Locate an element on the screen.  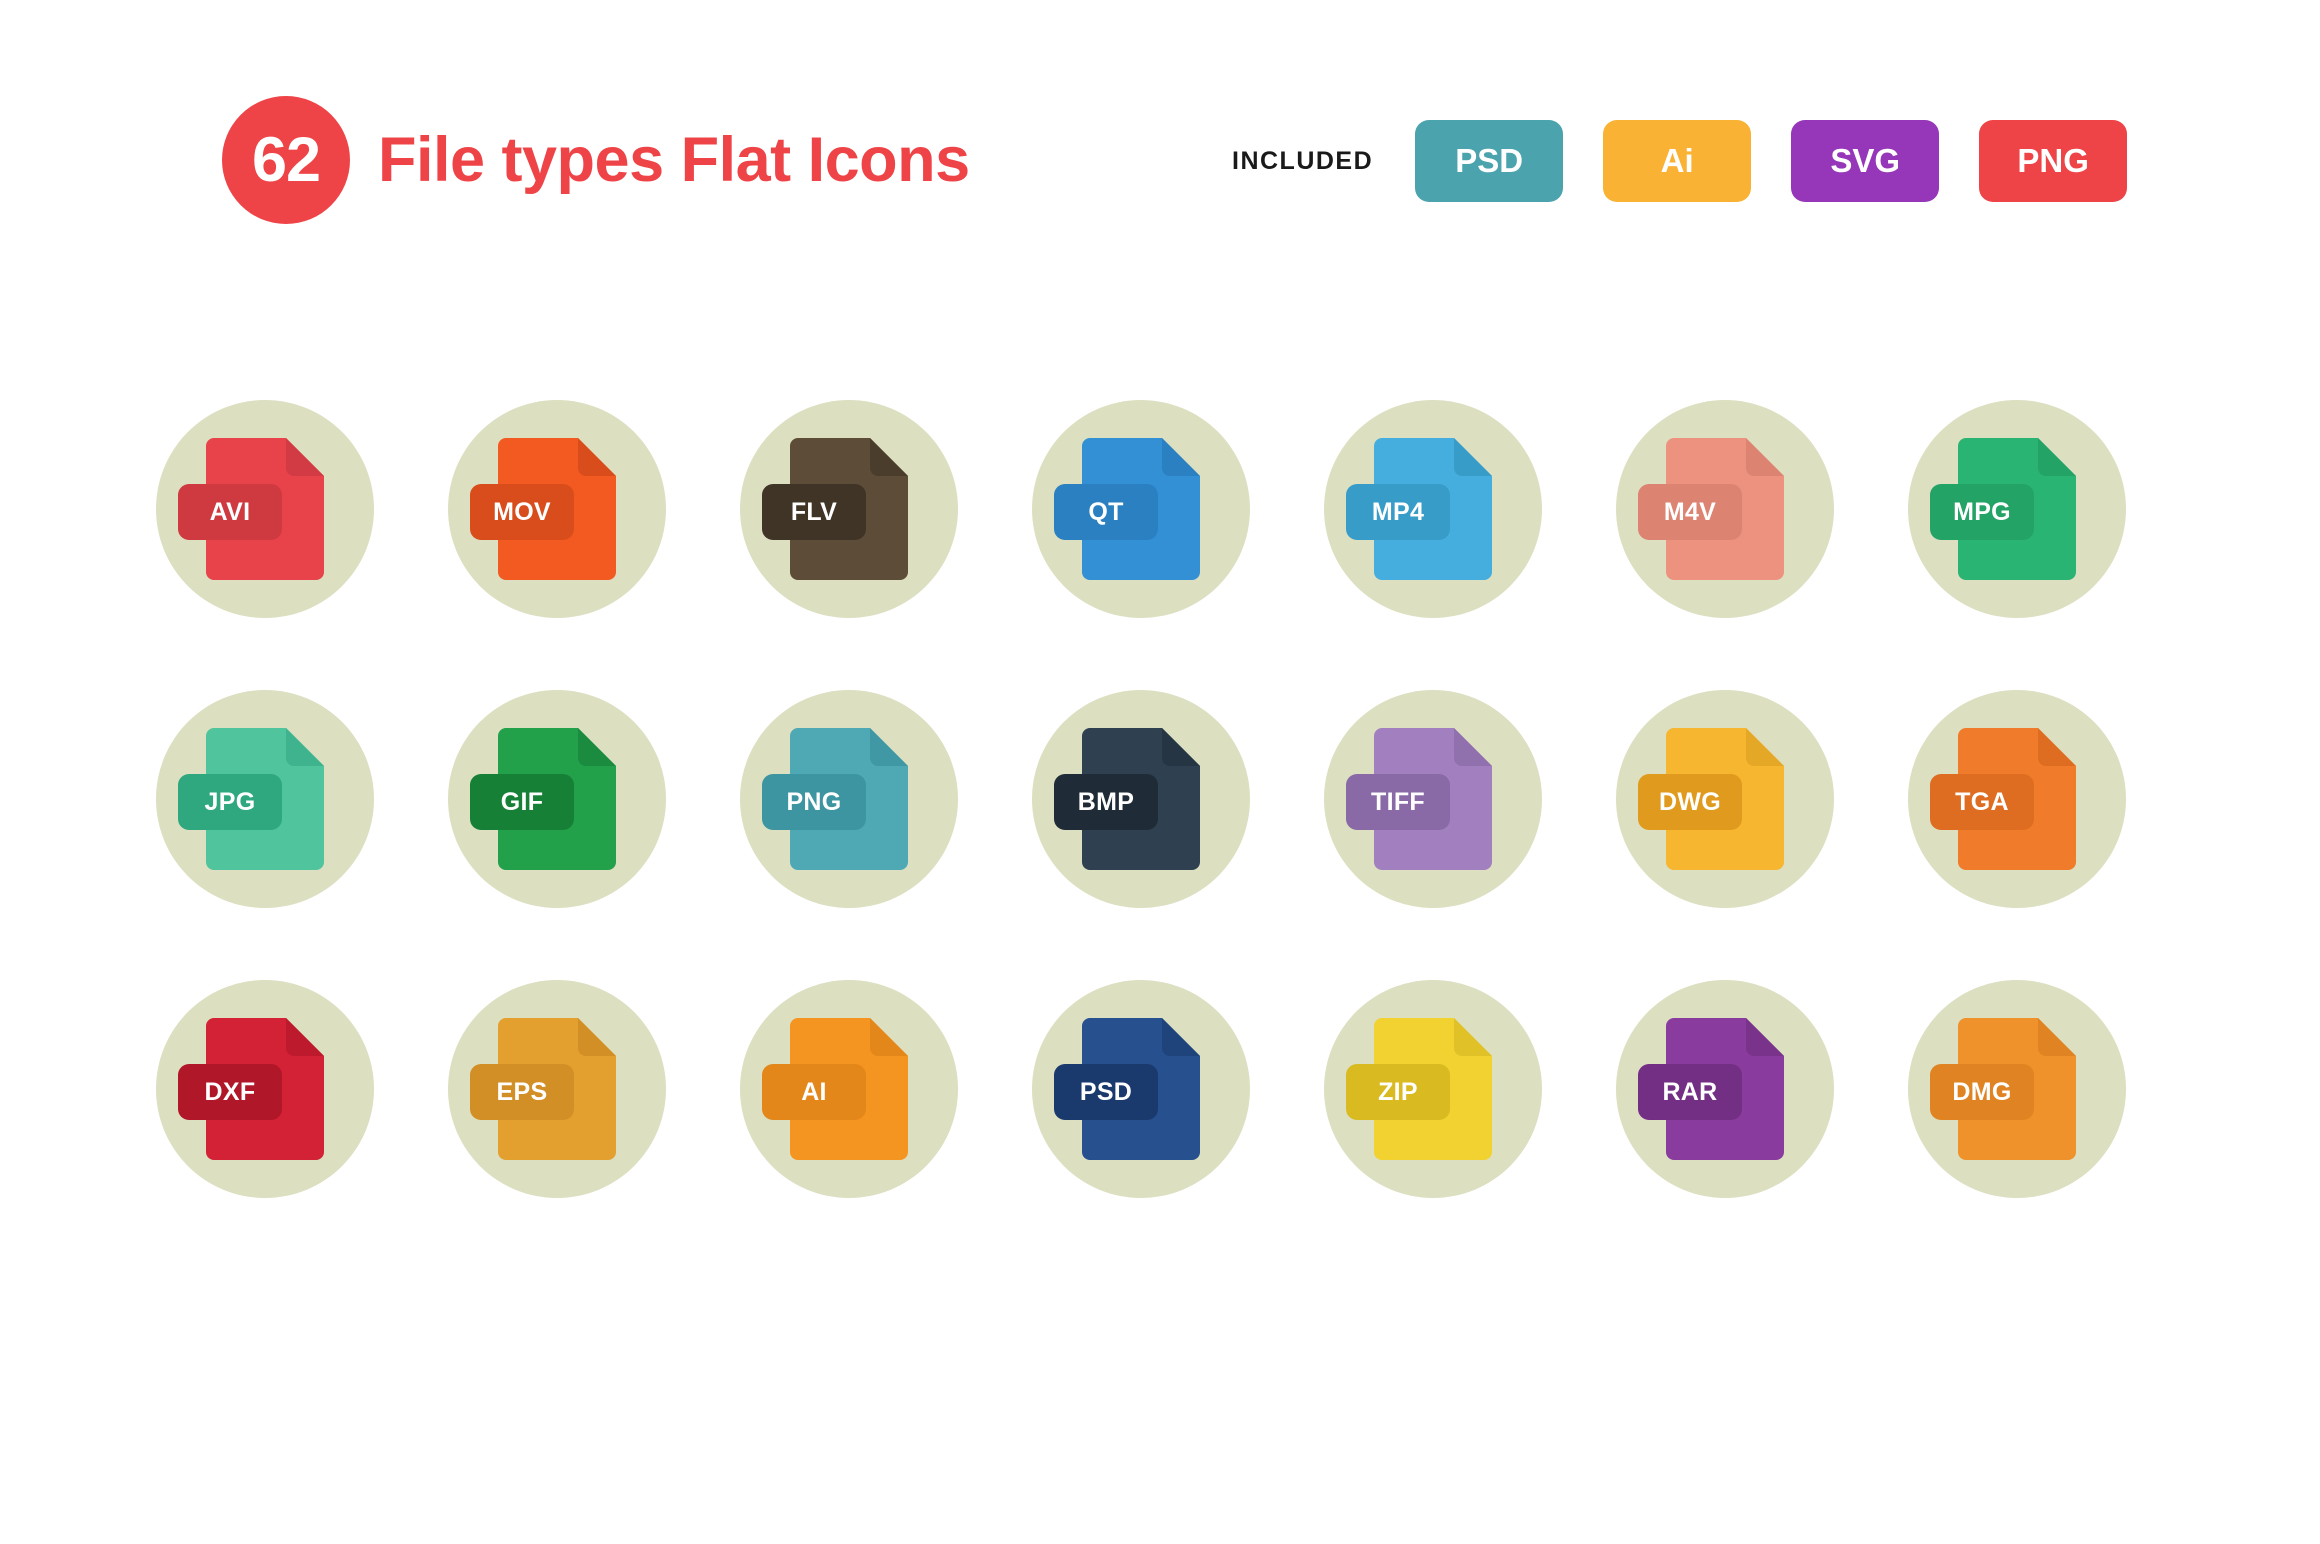
file-icon-avi: AVI is located at coordinates (296, 545).